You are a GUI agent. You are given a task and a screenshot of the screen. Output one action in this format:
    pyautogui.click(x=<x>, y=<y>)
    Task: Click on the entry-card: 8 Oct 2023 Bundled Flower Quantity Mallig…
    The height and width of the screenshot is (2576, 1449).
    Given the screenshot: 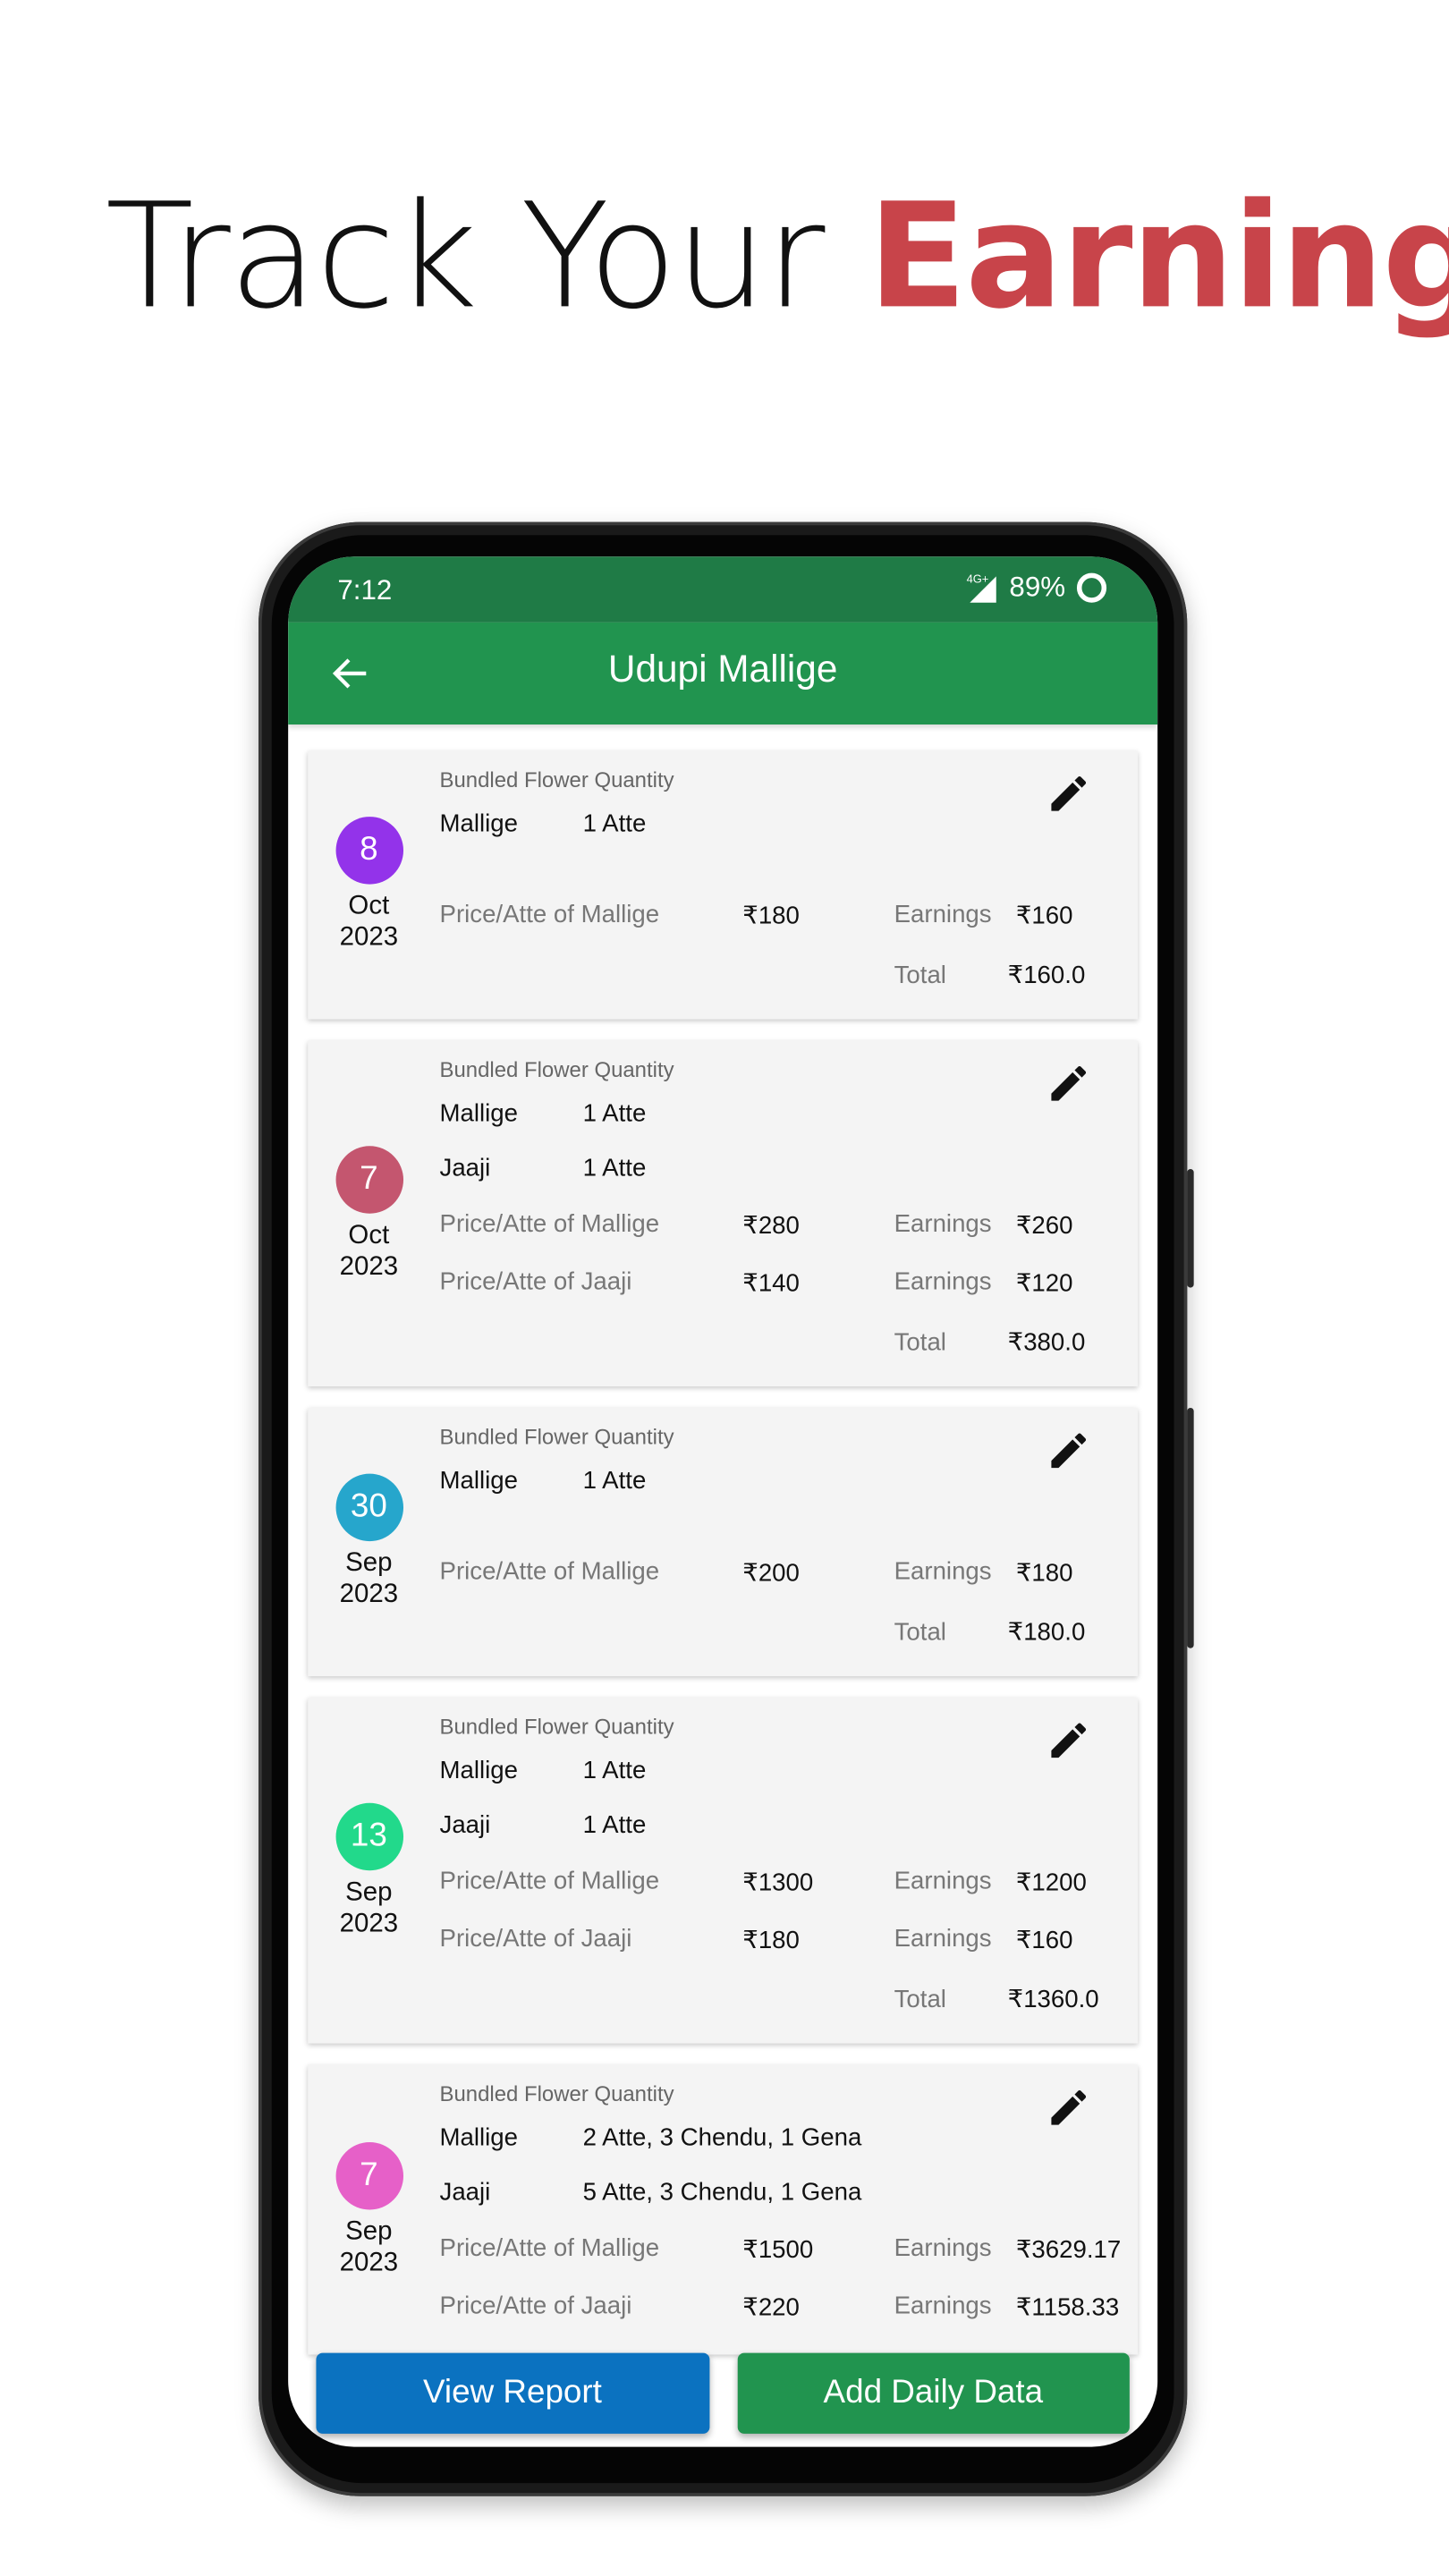 What is the action you would take?
    pyautogui.click(x=723, y=885)
    